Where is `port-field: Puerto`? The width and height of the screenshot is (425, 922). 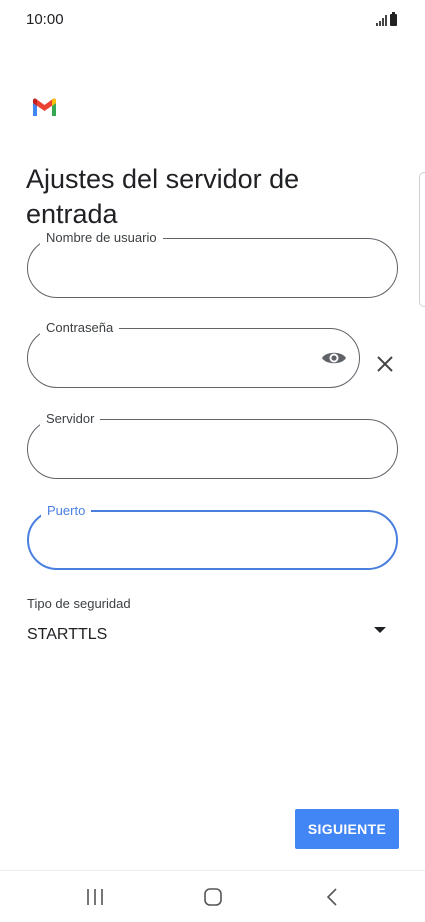 port-field: Puerto is located at coordinates (212, 536).